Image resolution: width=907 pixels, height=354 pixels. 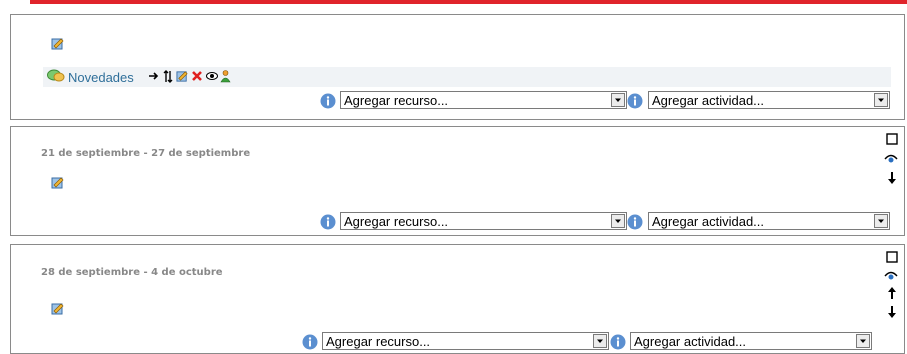 I want to click on group-mode-icon, so click(x=225, y=76).